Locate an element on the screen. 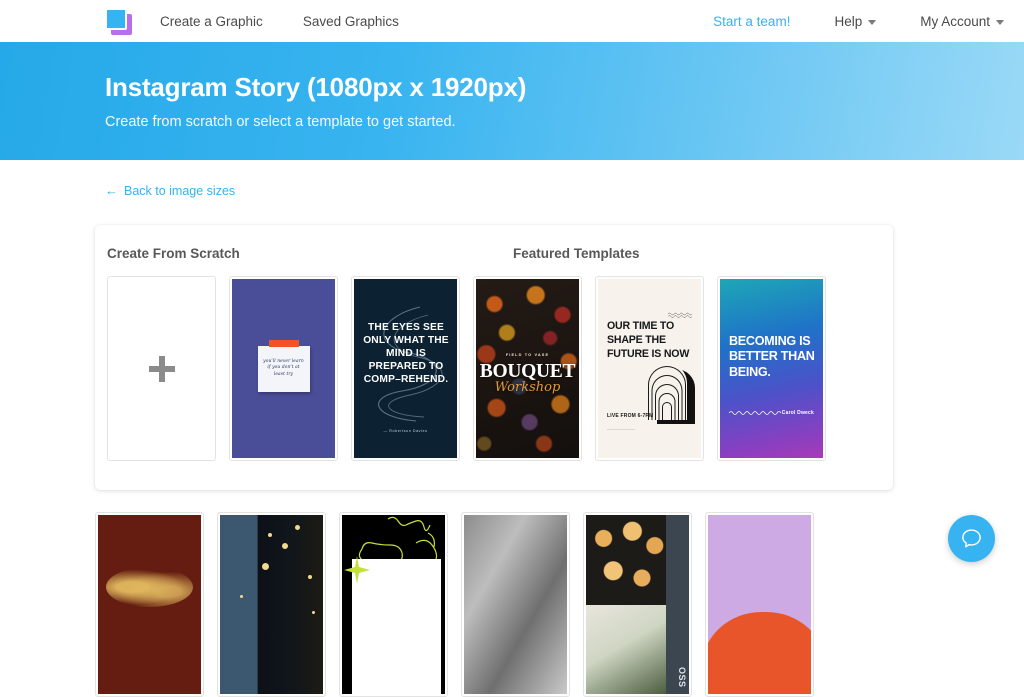  plus-icon is located at coordinates (162, 369).